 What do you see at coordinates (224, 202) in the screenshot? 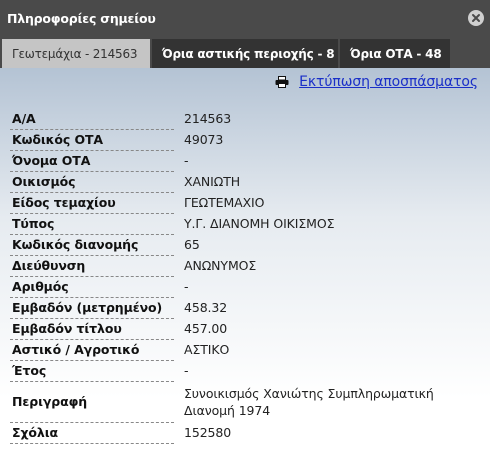
I see `attr-value: ΓΕΩΤΕΜΑΧΙΟ` at bounding box center [224, 202].